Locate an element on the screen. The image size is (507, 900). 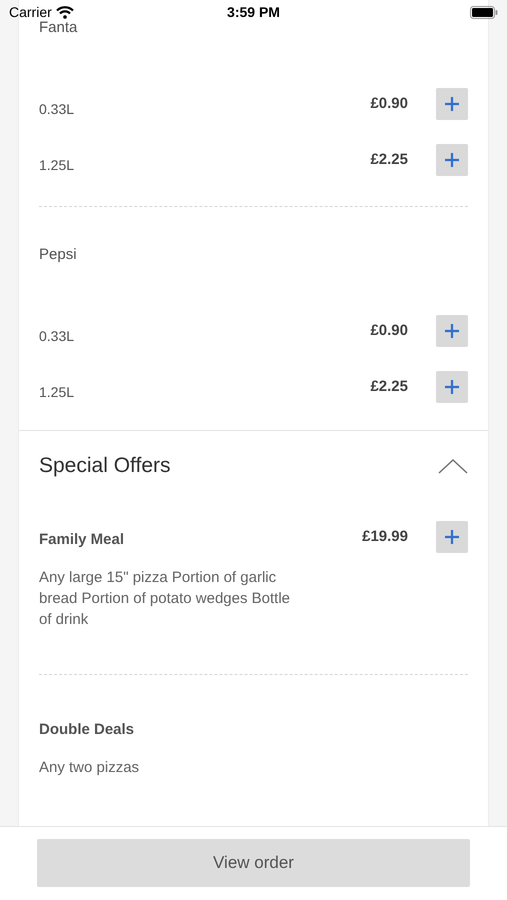
chevron-up-icon is located at coordinates (453, 466).